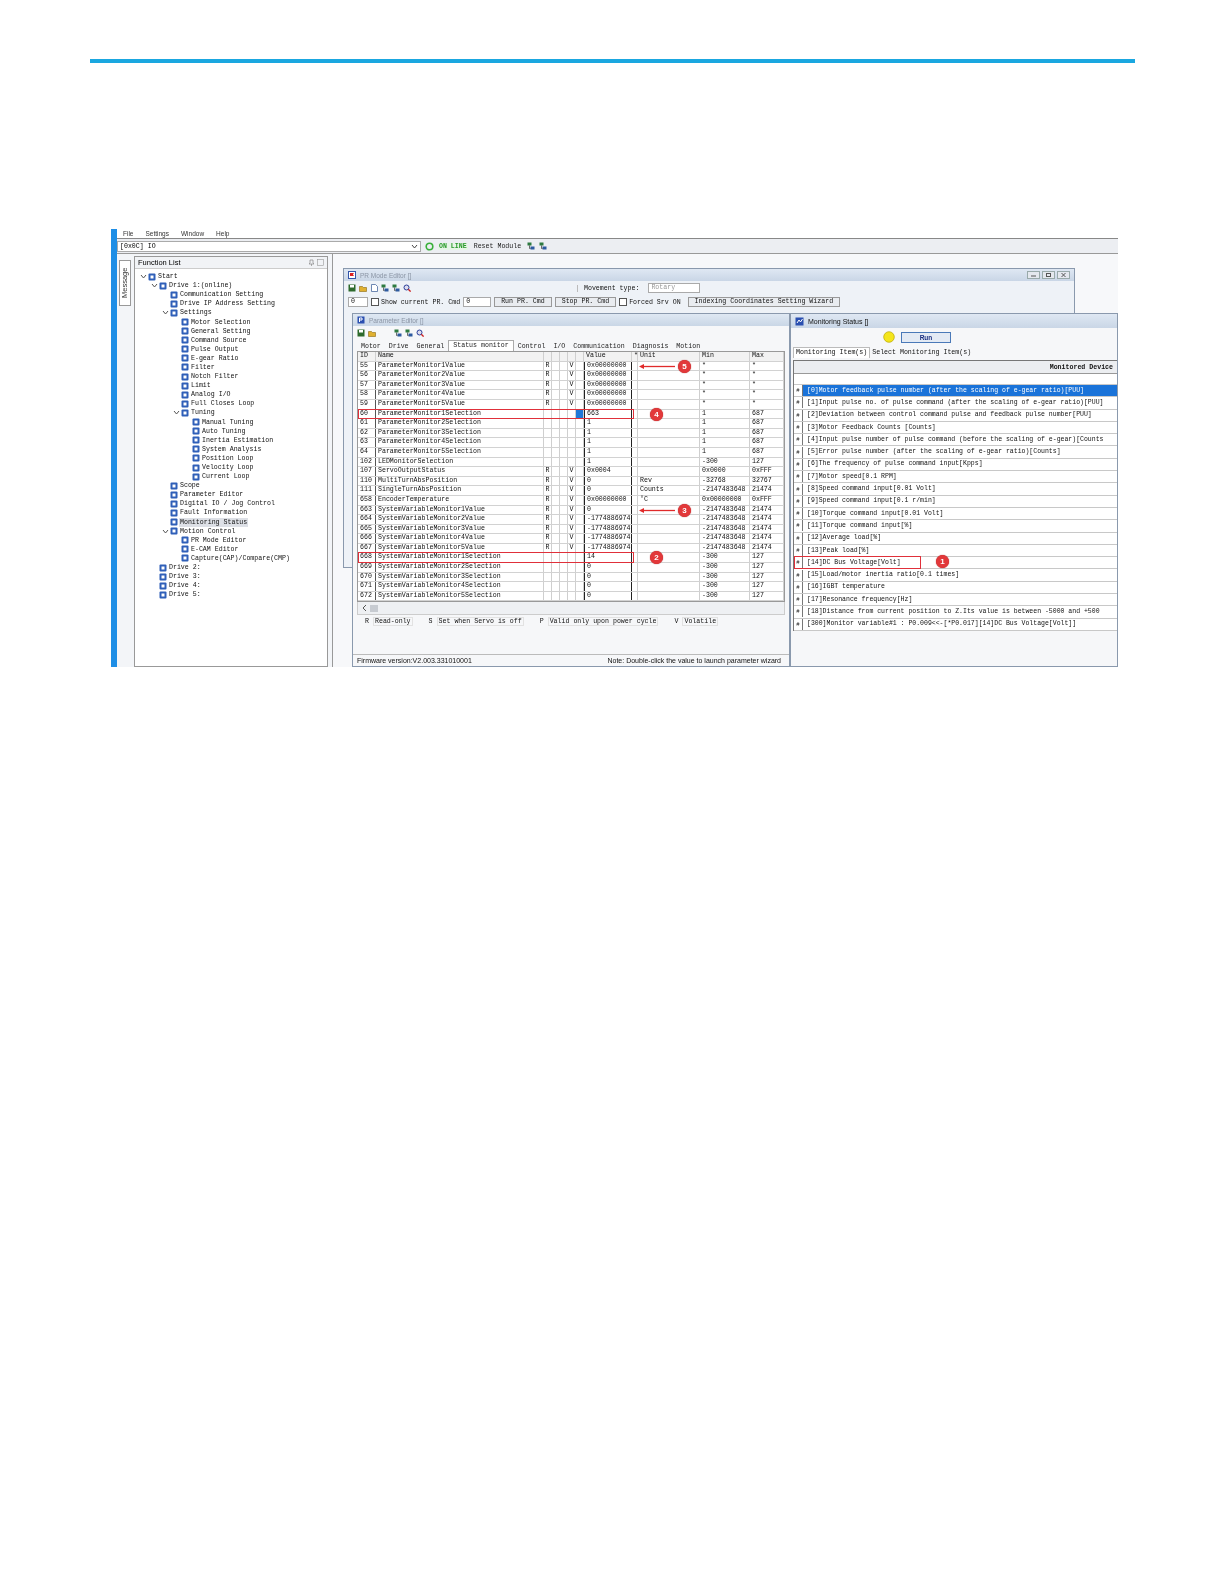  I want to click on scroll-left-icon, so click(364, 608).